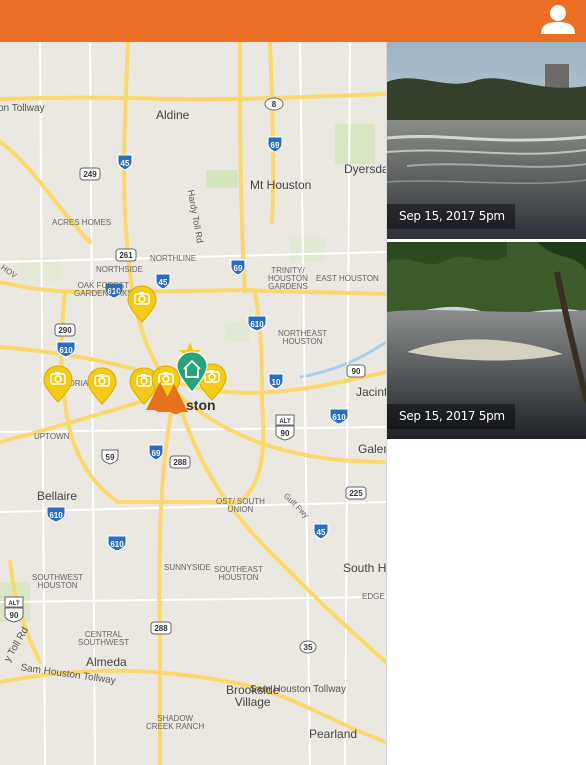 The width and height of the screenshot is (586, 765). What do you see at coordinates (276, 382) in the screenshot?
I see `svg-text: 10` at bounding box center [276, 382].